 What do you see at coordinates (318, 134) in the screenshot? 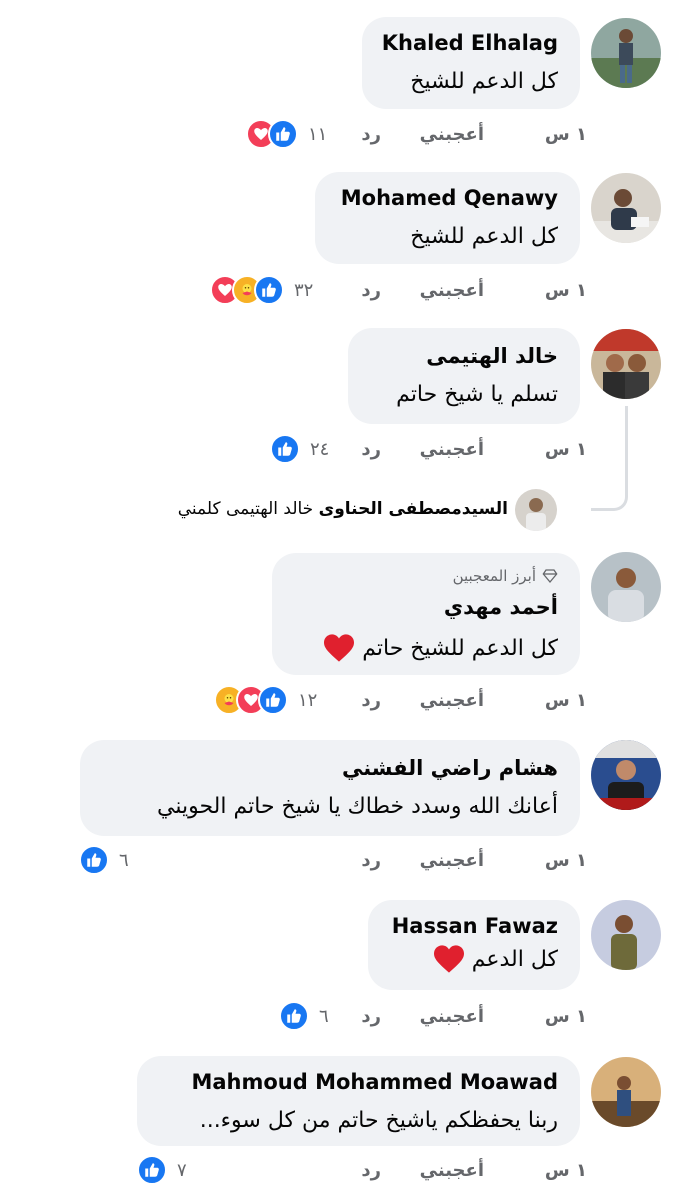
I see `reaction-count: ١١` at bounding box center [318, 134].